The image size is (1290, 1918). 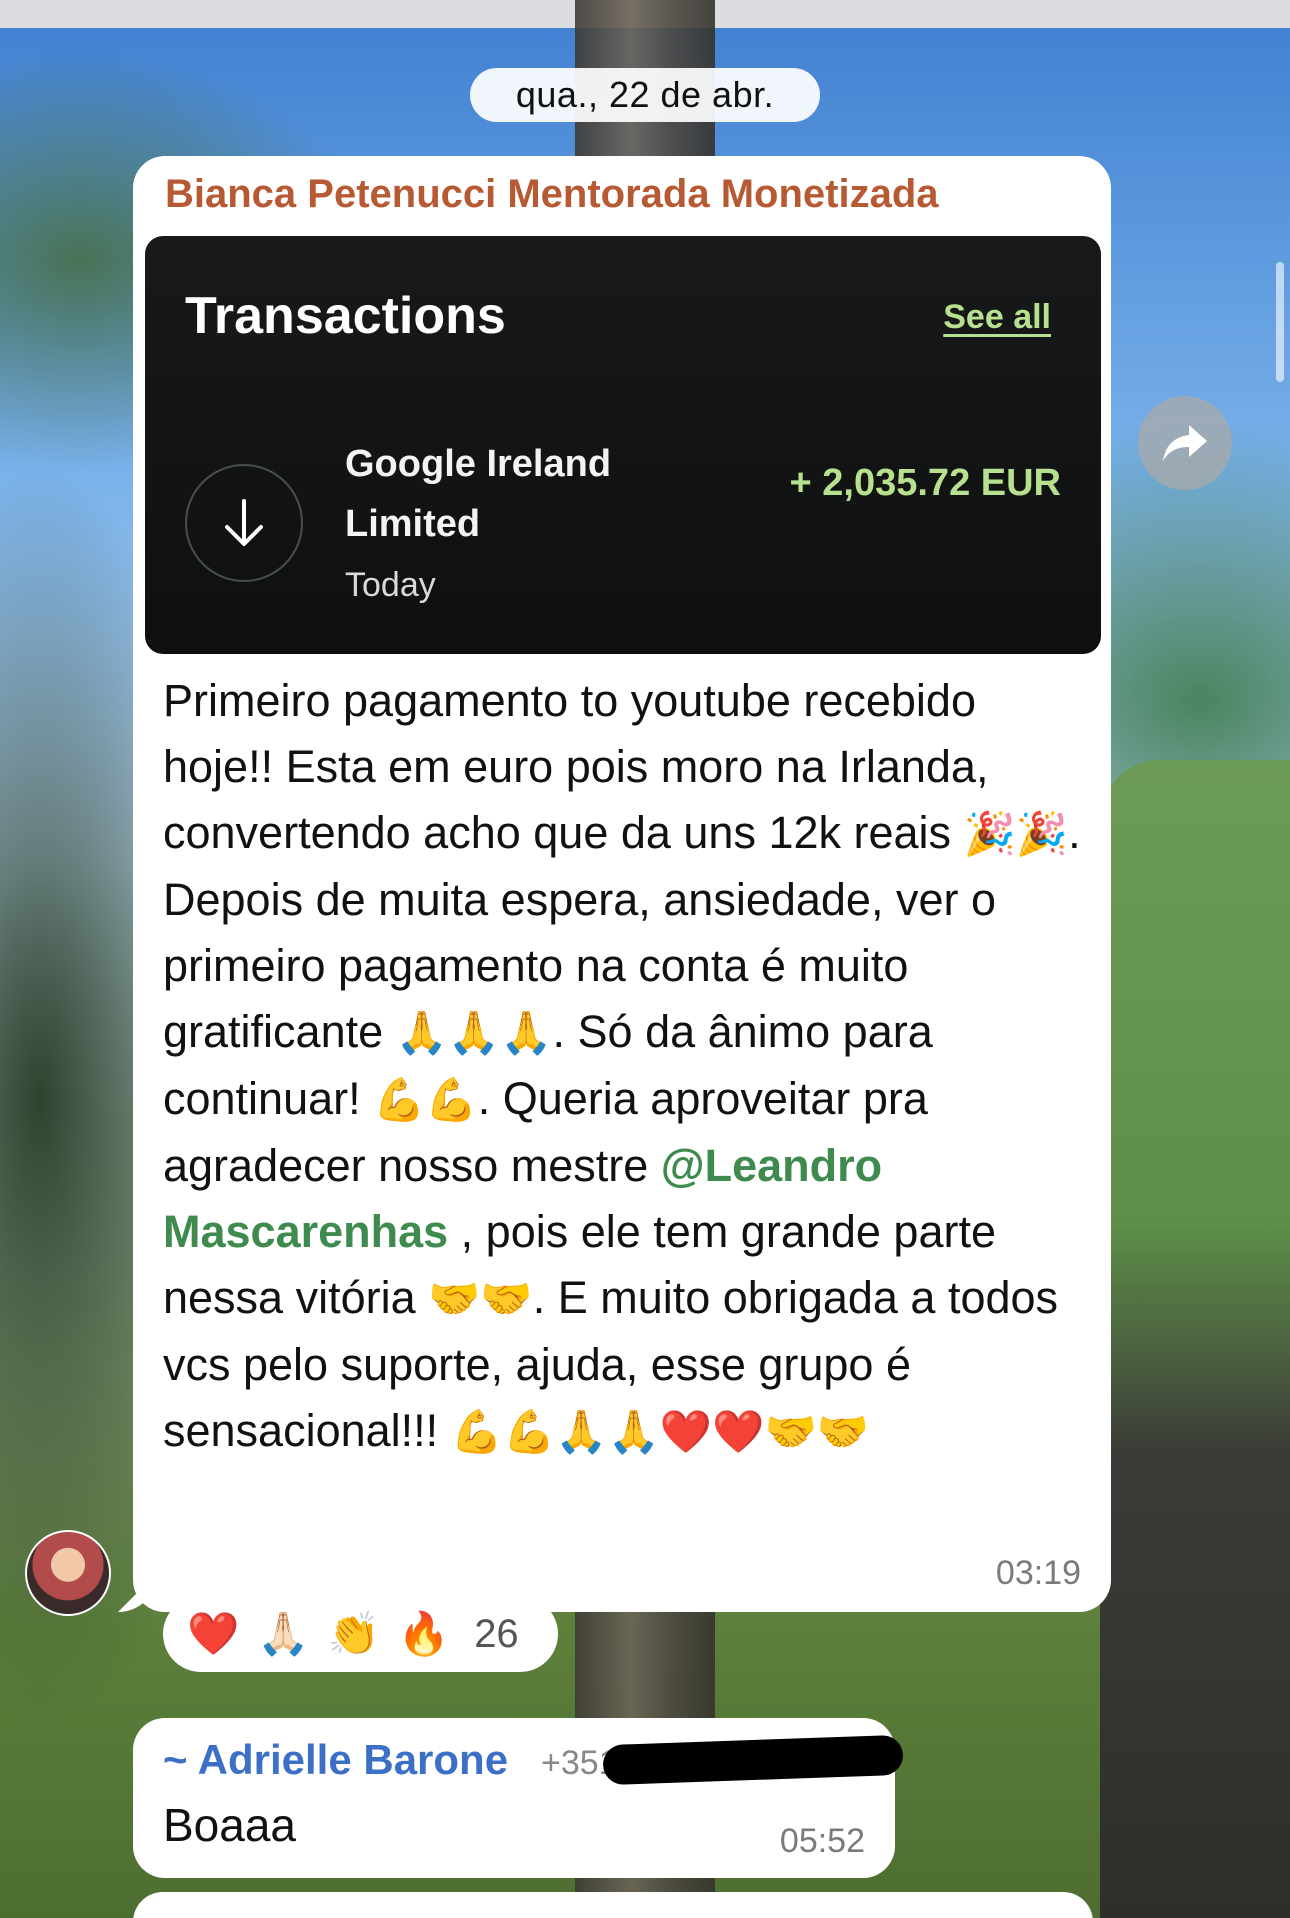 I want to click on reaction-pray: 🙏🏻, so click(x=283, y=1634).